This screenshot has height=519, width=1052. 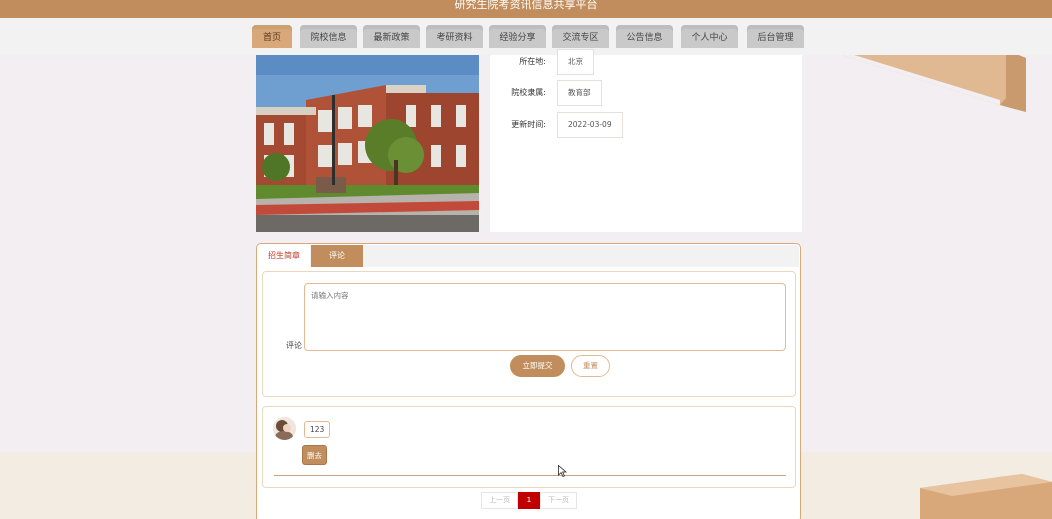 I want to click on nav-item-profile: 个人中心, so click(x=709, y=36).